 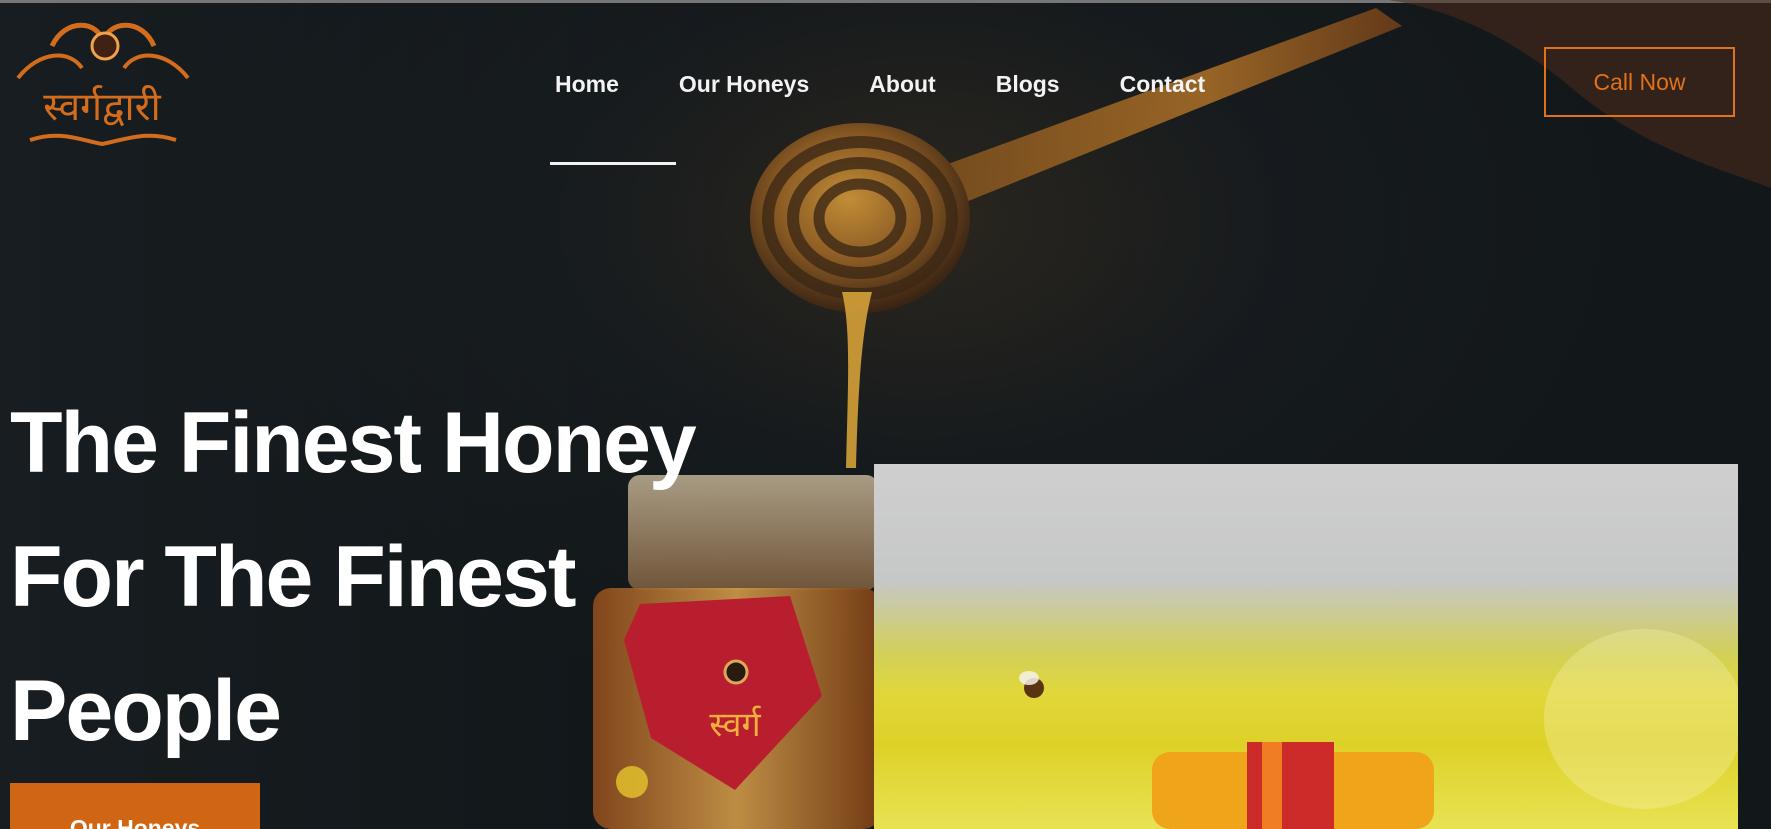 What do you see at coordinates (1158, 109) in the screenshot?
I see `honey-stick` at bounding box center [1158, 109].